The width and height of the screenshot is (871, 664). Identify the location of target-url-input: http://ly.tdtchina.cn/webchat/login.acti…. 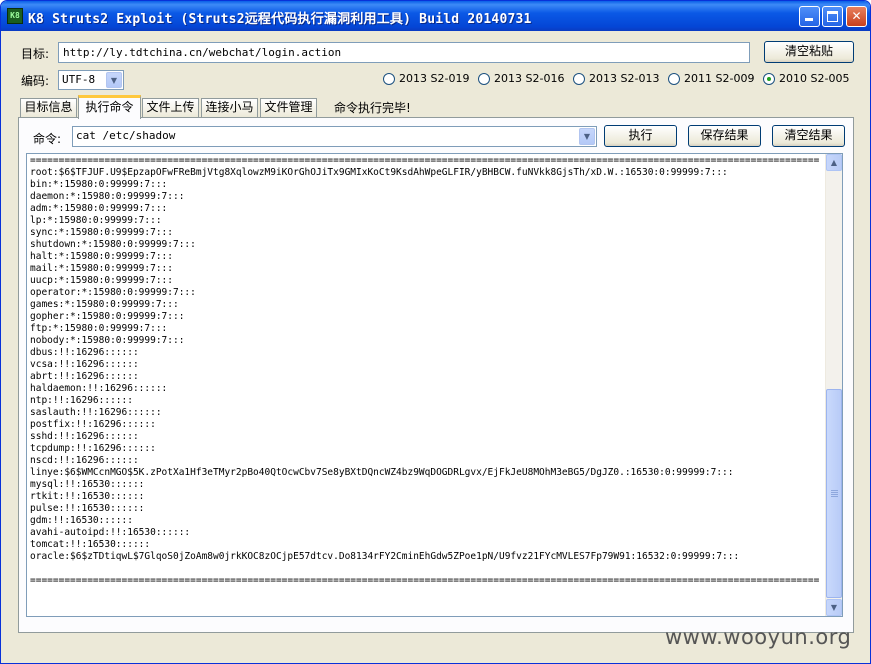
(404, 52).